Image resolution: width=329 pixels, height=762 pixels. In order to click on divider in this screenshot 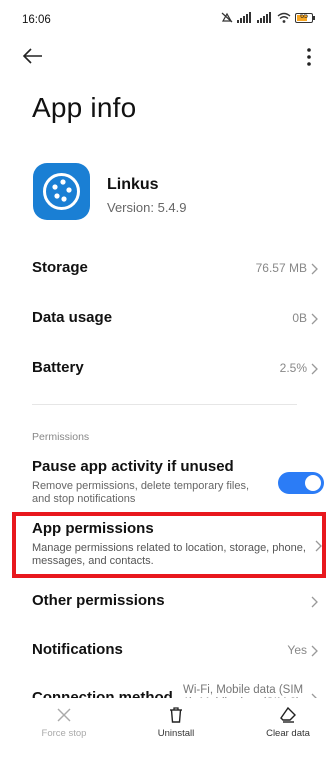, I will do `click(164, 404)`.